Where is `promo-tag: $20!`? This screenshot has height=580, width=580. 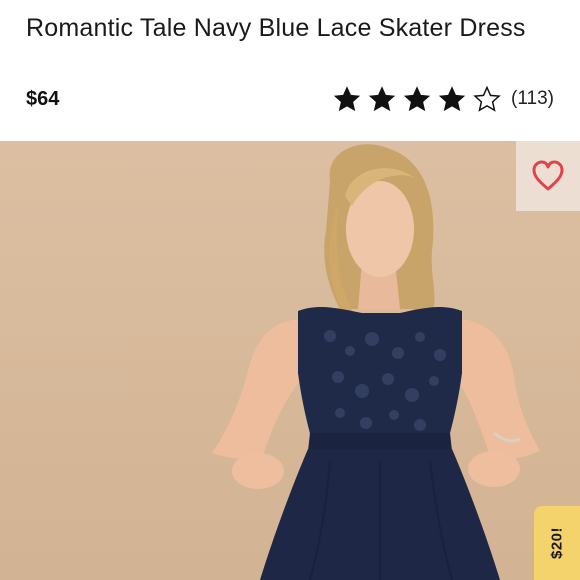
promo-tag: $20! is located at coordinates (557, 543).